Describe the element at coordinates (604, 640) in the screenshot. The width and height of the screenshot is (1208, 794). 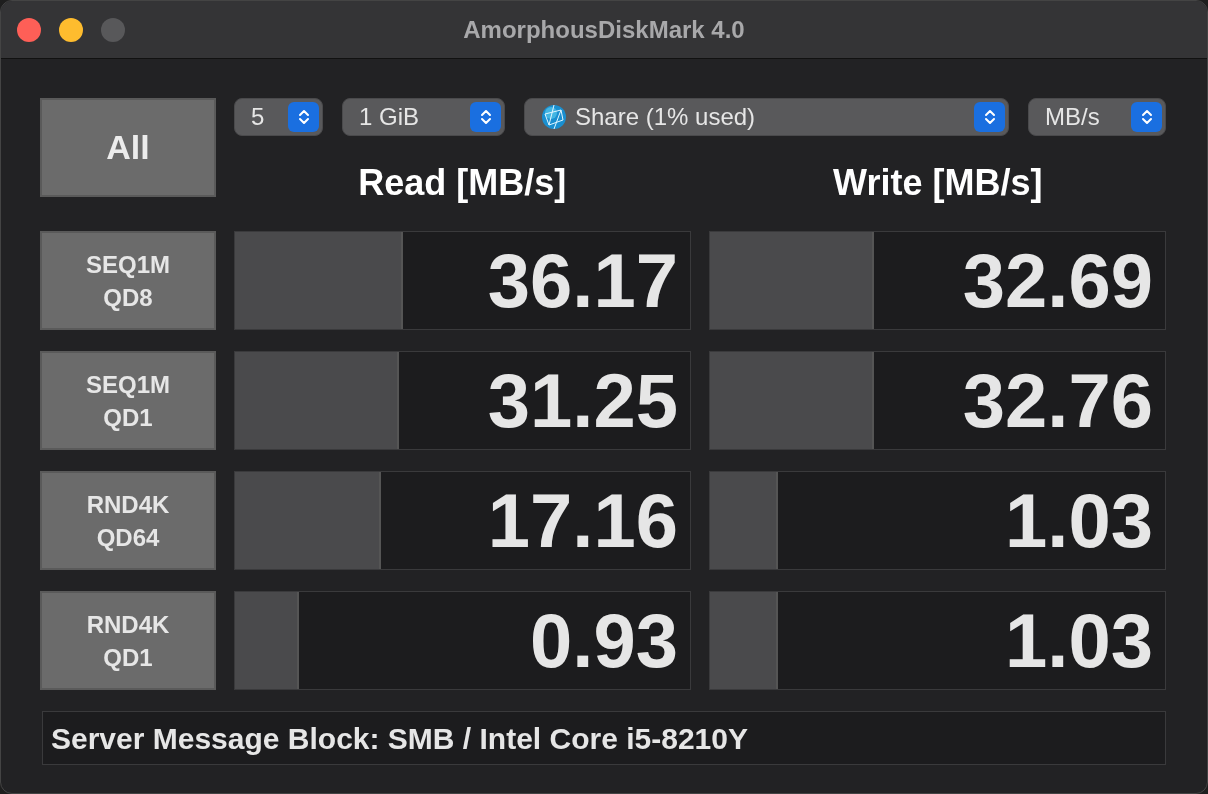
I see `result-value: 0.93` at that location.